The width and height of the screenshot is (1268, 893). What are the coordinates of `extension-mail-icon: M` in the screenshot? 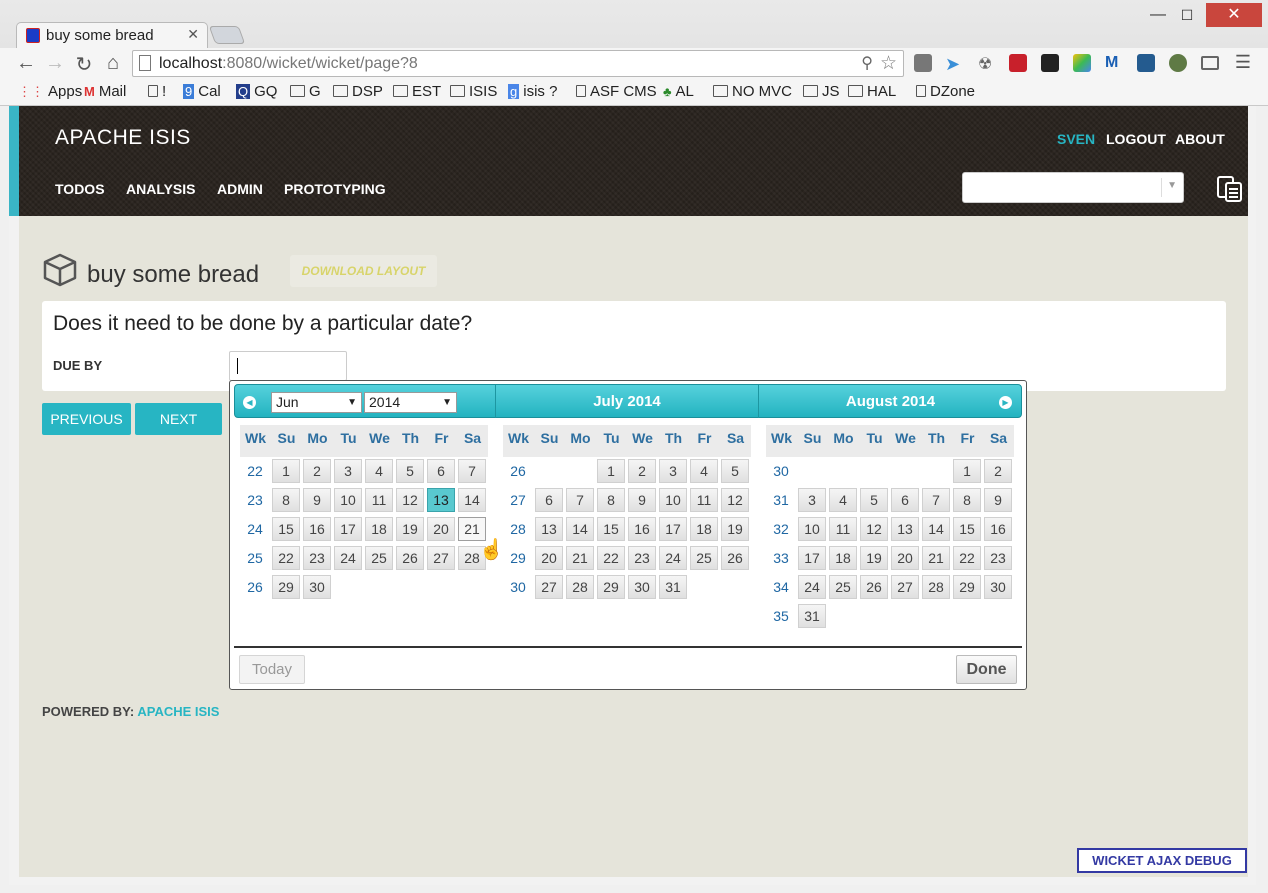 It's located at (1114, 63).